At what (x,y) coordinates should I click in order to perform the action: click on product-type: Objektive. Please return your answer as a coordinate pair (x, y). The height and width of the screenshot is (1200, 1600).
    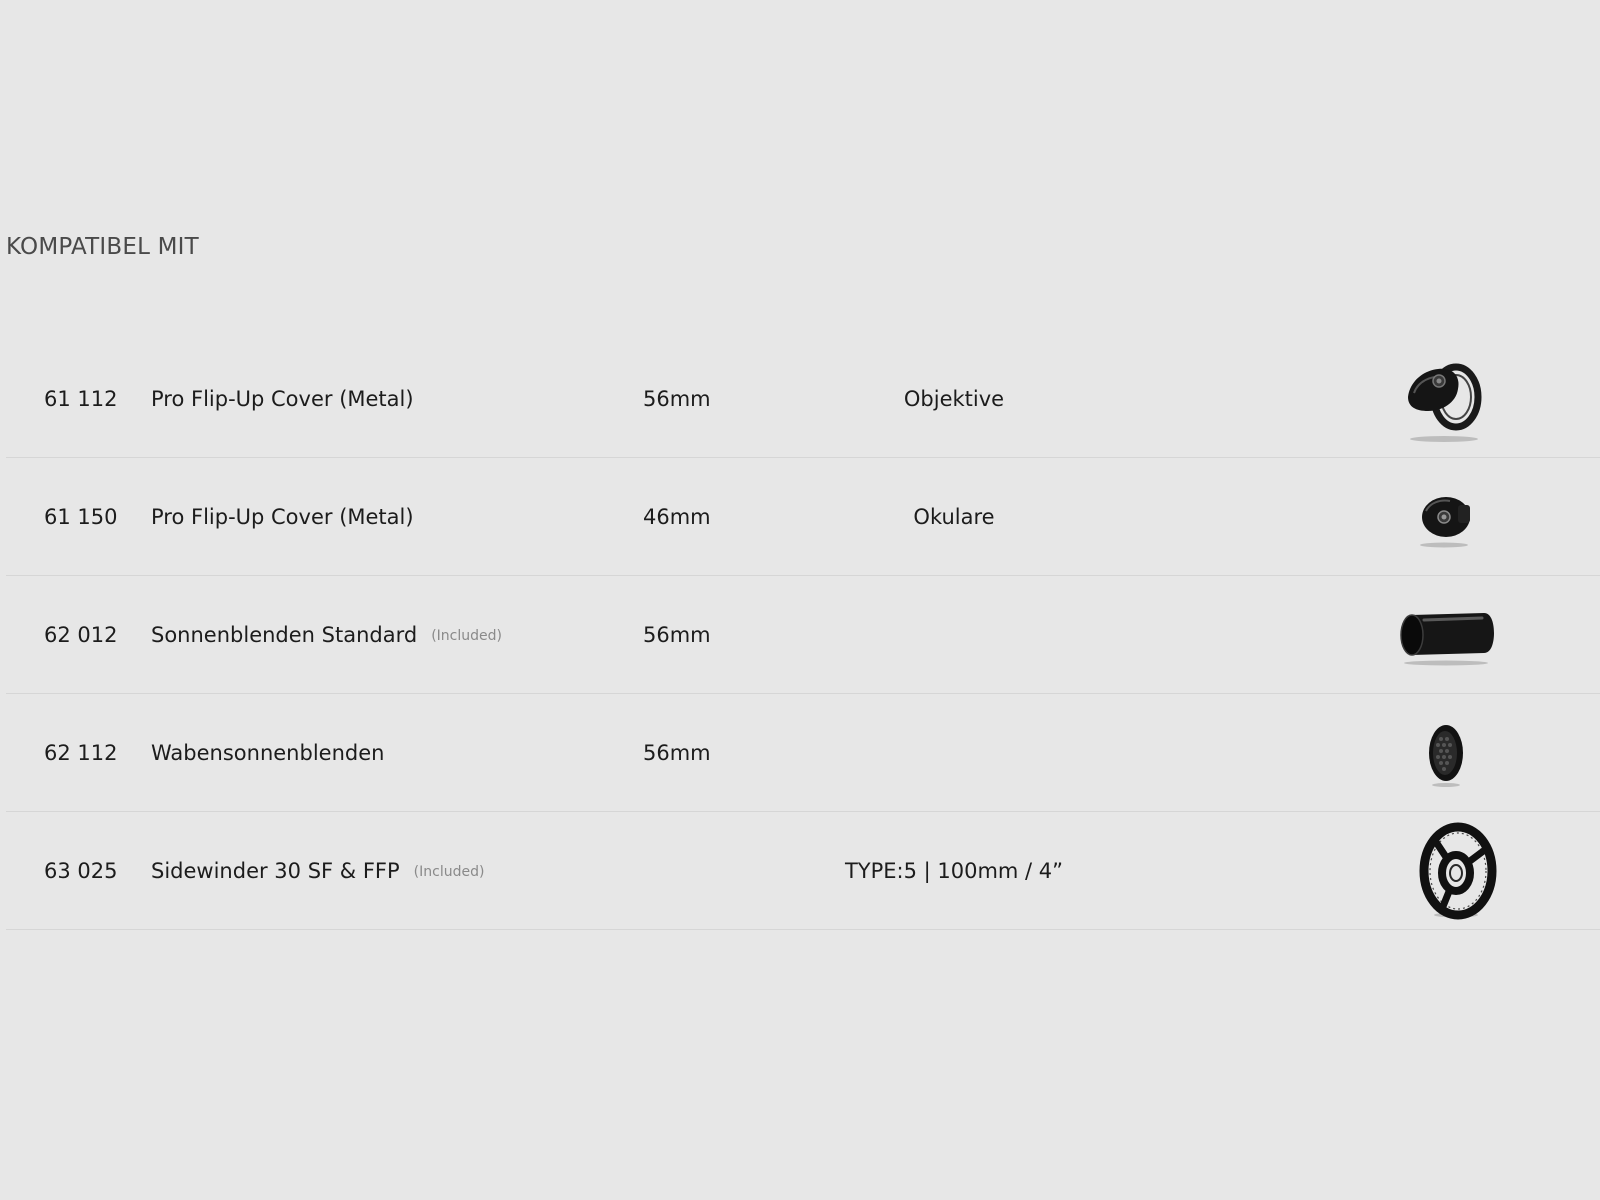
    Looking at the image, I should click on (954, 398).